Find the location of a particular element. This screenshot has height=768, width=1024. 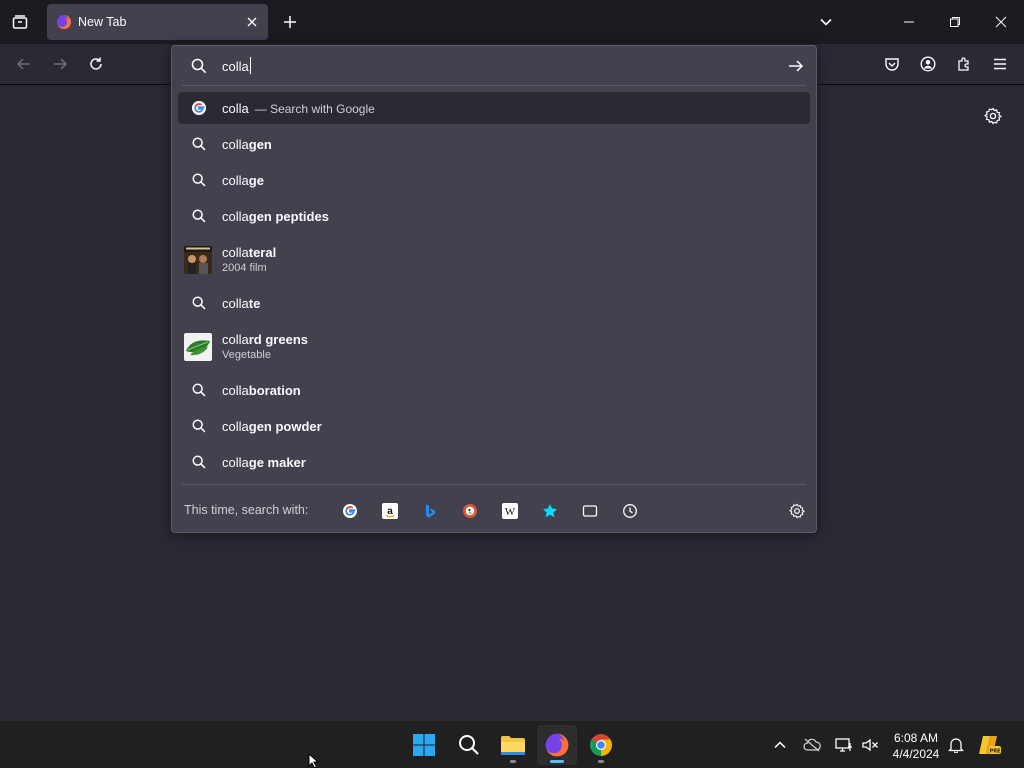

urlbar-input-row is located at coordinates (494, 66).